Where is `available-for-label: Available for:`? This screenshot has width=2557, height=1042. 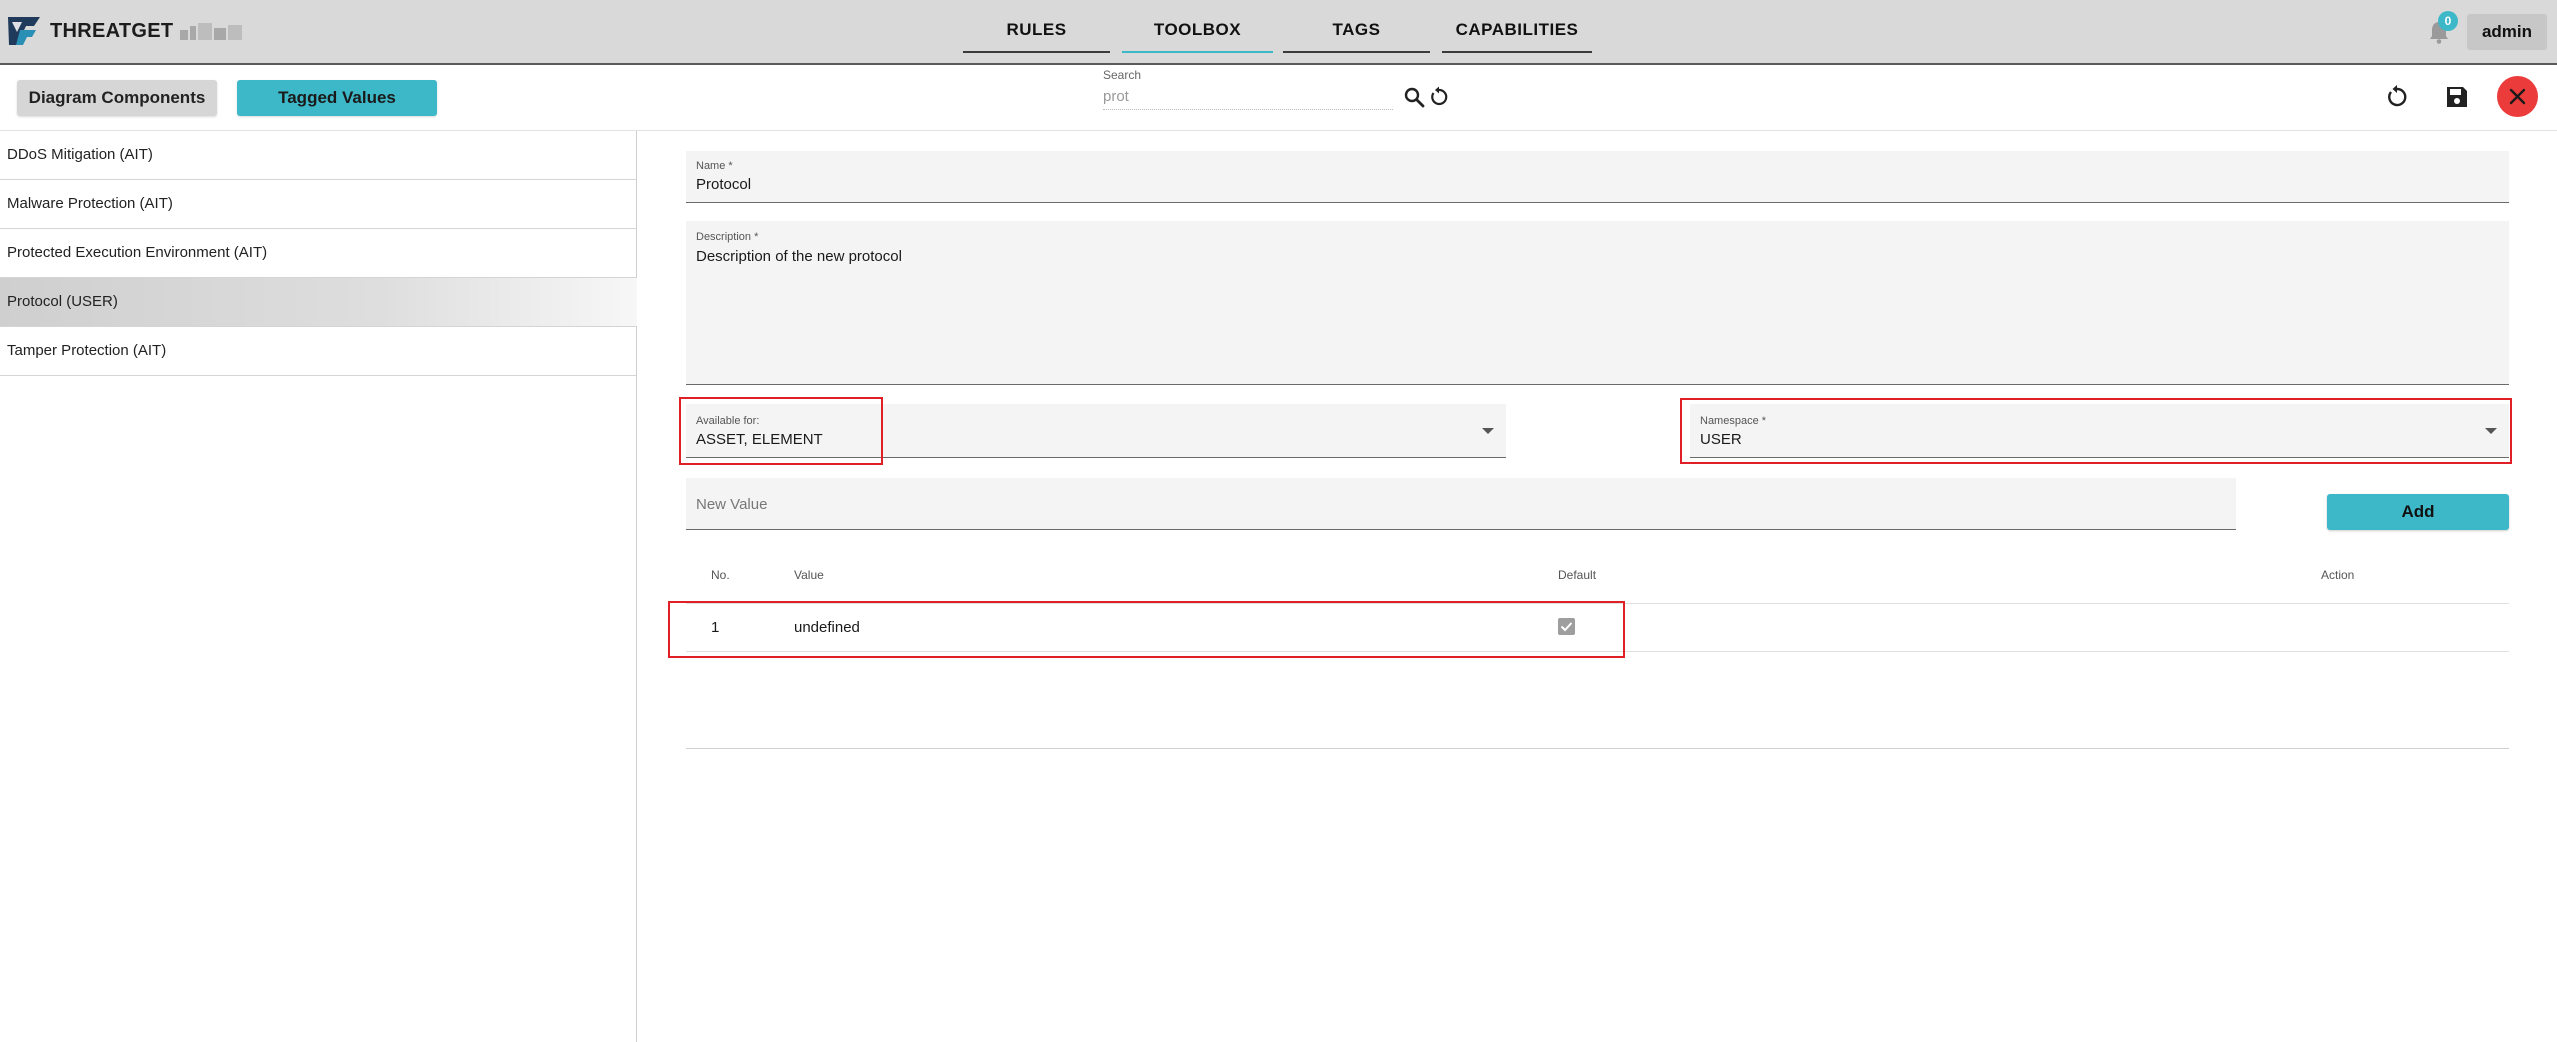 available-for-label: Available for: is located at coordinates (728, 421).